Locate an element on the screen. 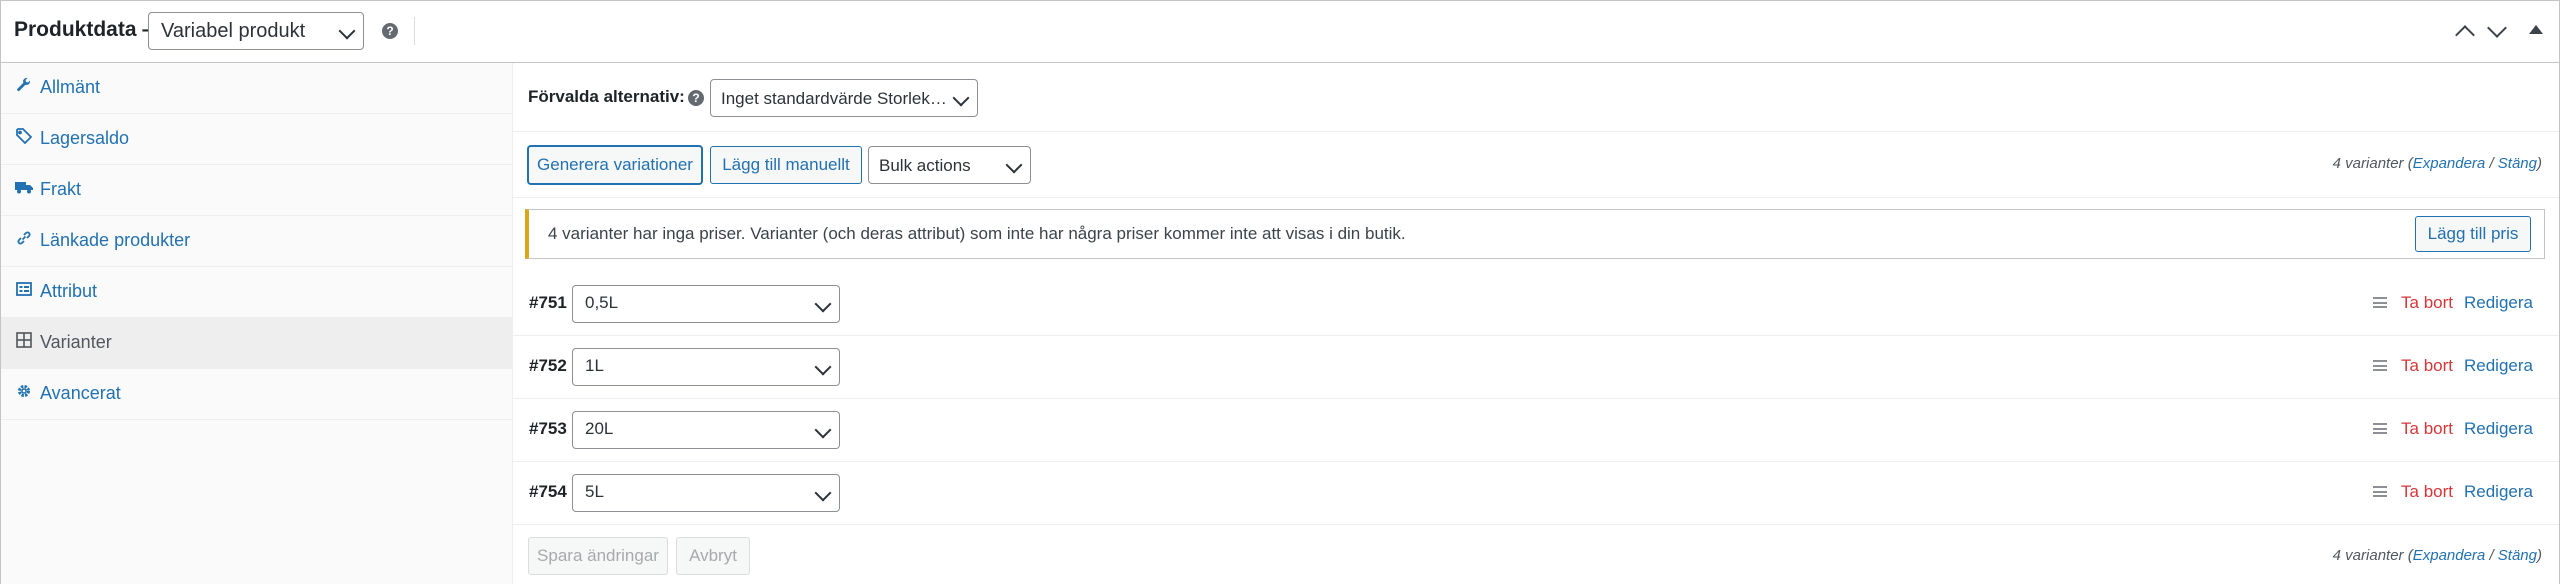 This screenshot has width=2560, height=584. generate-variations-button: Generera variationer is located at coordinates (615, 165).